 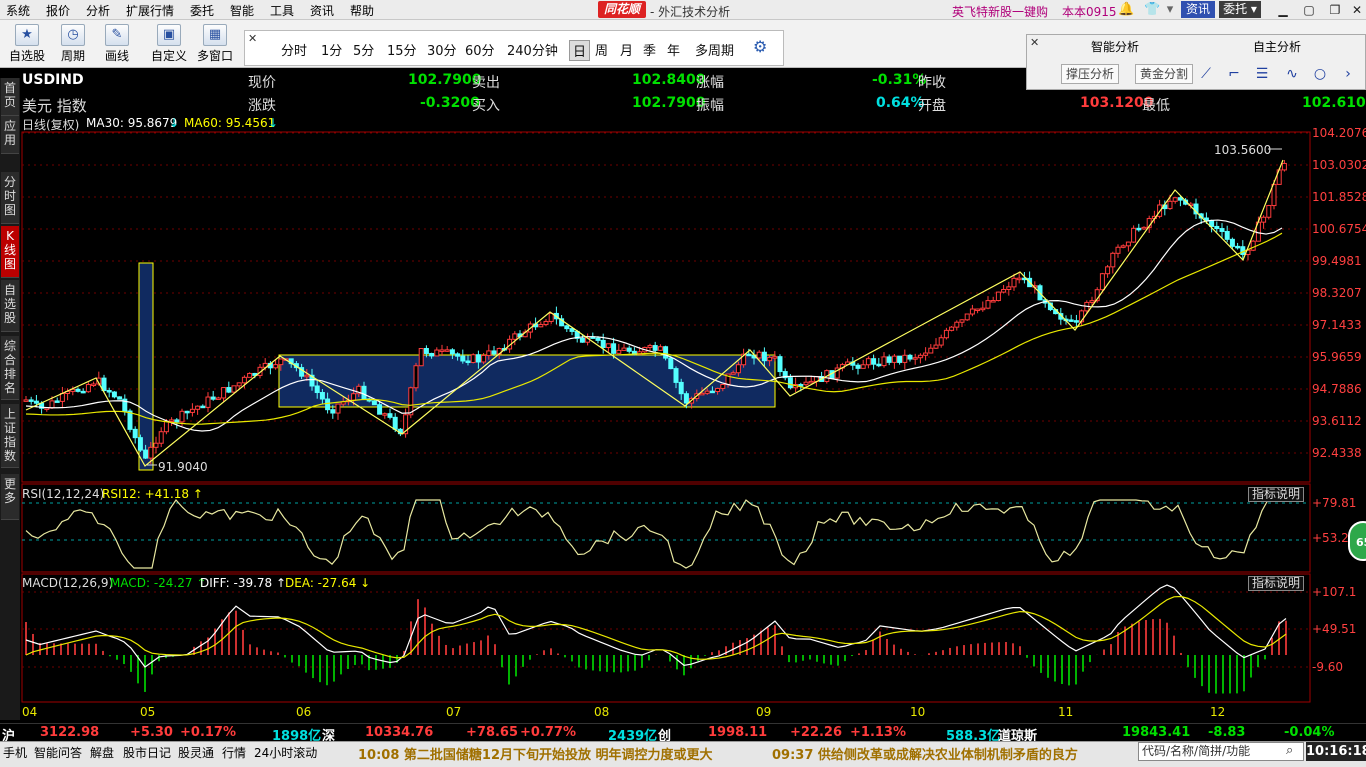 I want to click on side-tab-intraday: 分时图, so click(x=10, y=198).